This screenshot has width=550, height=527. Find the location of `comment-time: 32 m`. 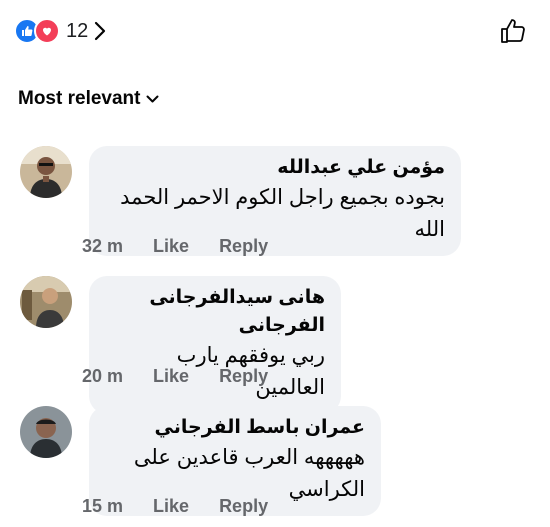

comment-time: 32 m is located at coordinates (102, 246).